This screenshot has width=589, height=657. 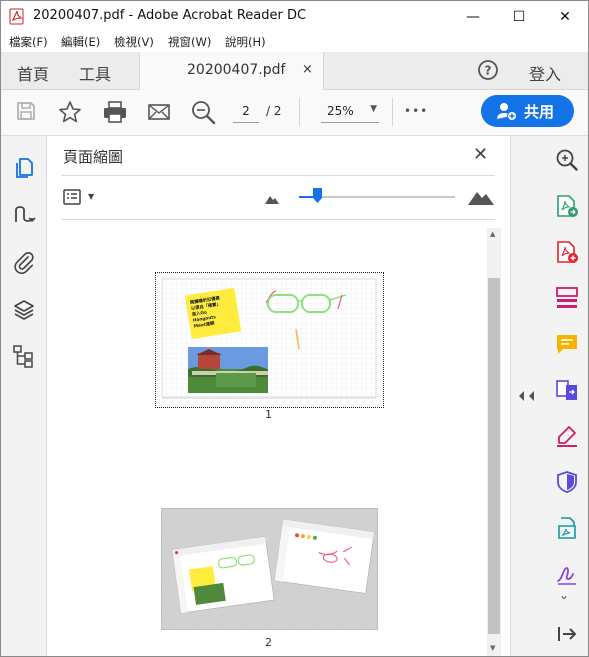 What do you see at coordinates (24, 396) in the screenshot?
I see `left-navigation-rail` at bounding box center [24, 396].